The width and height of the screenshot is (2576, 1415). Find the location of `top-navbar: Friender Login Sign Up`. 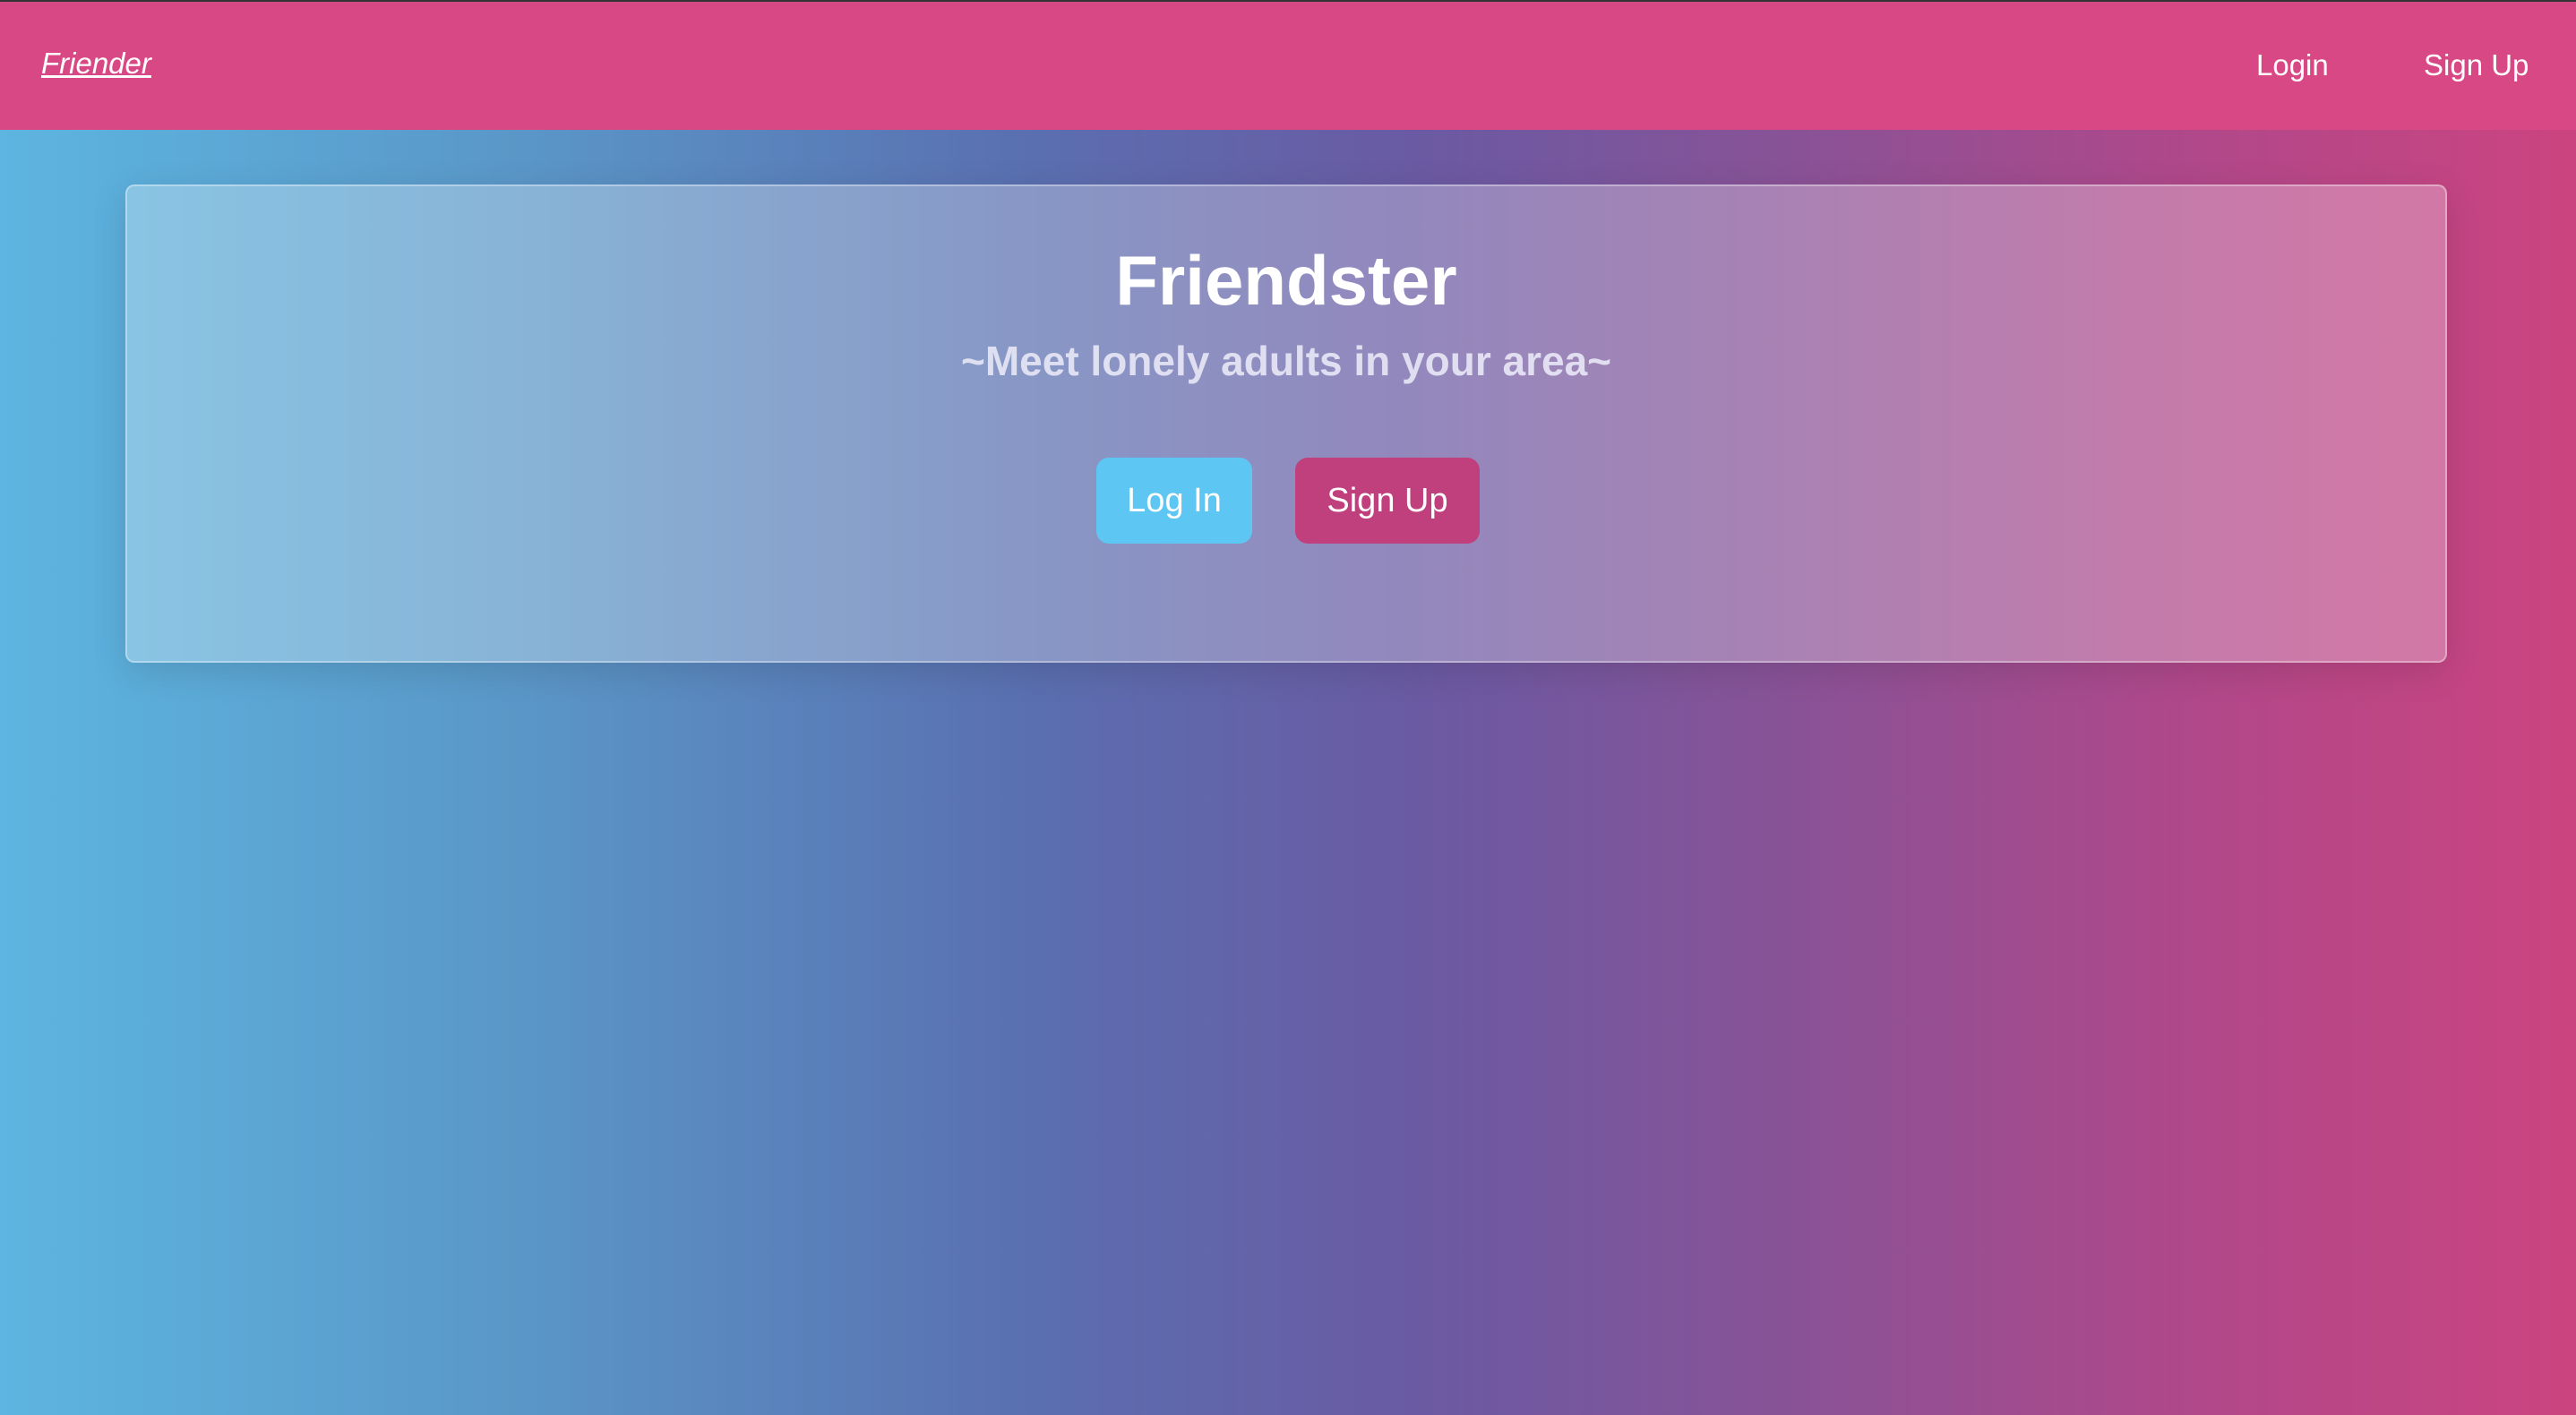

top-navbar: Friender Login Sign Up is located at coordinates (1288, 65).